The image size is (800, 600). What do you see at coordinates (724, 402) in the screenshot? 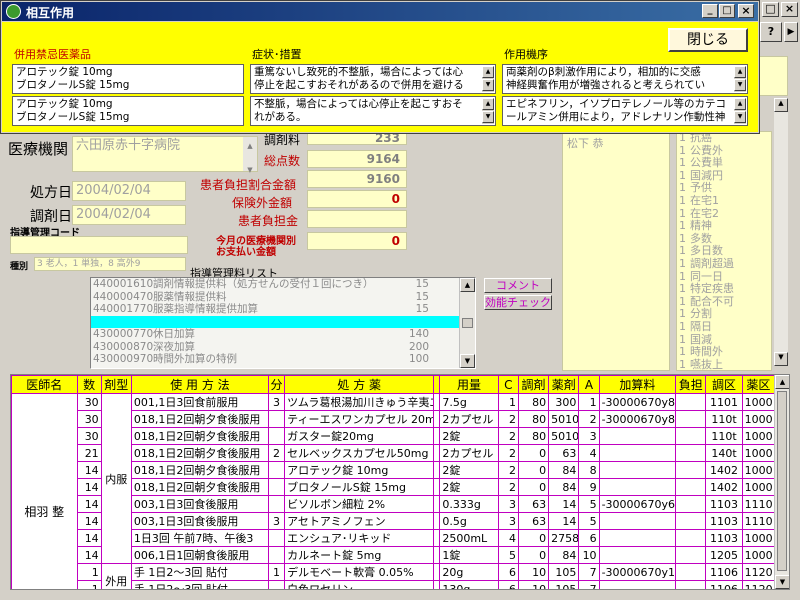
I see `cell-dk: 1101` at bounding box center [724, 402].